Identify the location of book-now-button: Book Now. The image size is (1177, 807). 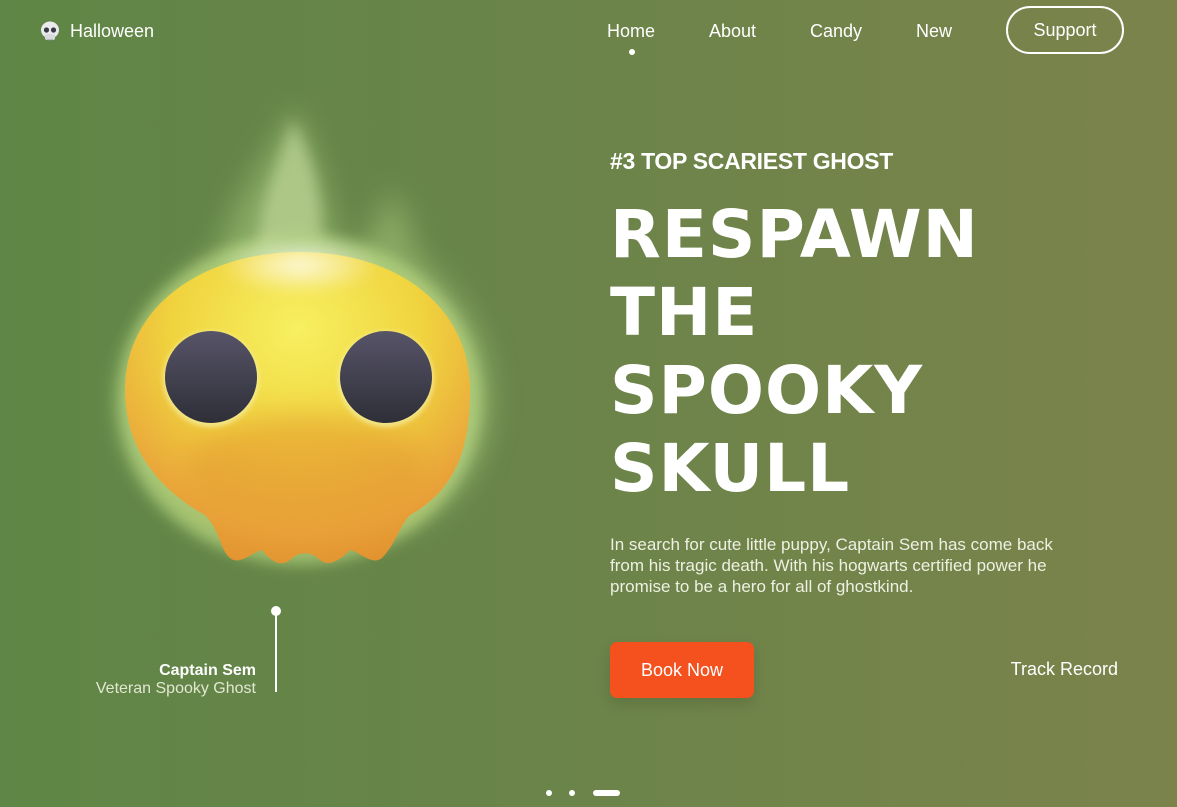
(682, 670).